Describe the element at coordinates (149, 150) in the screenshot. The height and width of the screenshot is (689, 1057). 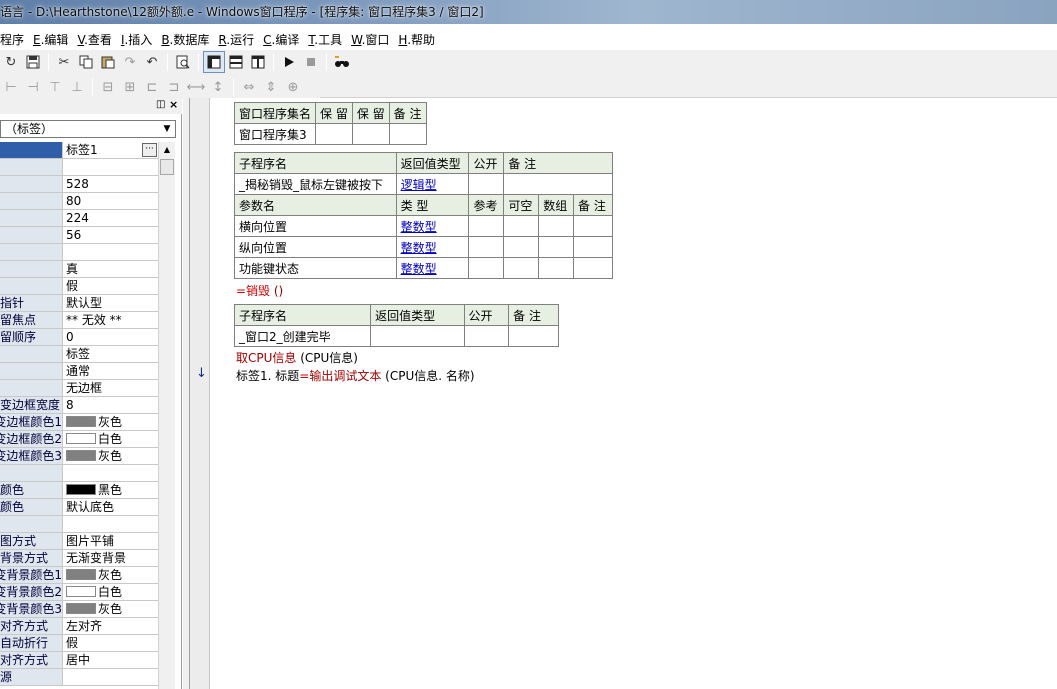
I see `ellipsis-button: ···` at that location.